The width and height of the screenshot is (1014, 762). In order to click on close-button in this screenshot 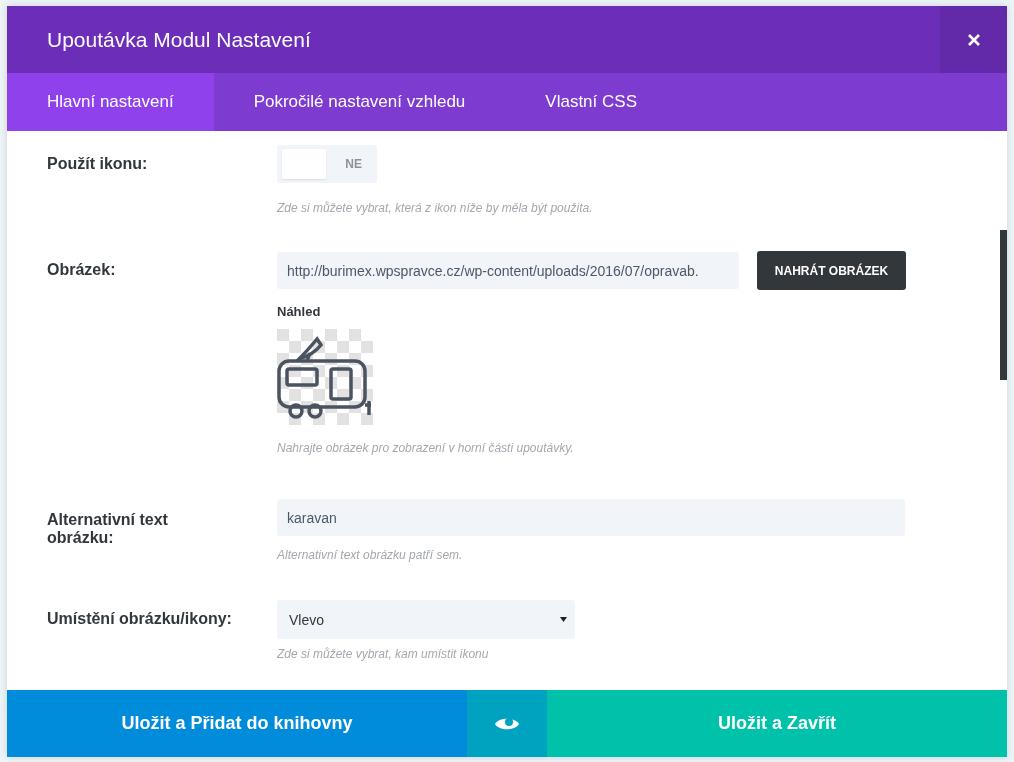, I will do `click(973, 39)`.